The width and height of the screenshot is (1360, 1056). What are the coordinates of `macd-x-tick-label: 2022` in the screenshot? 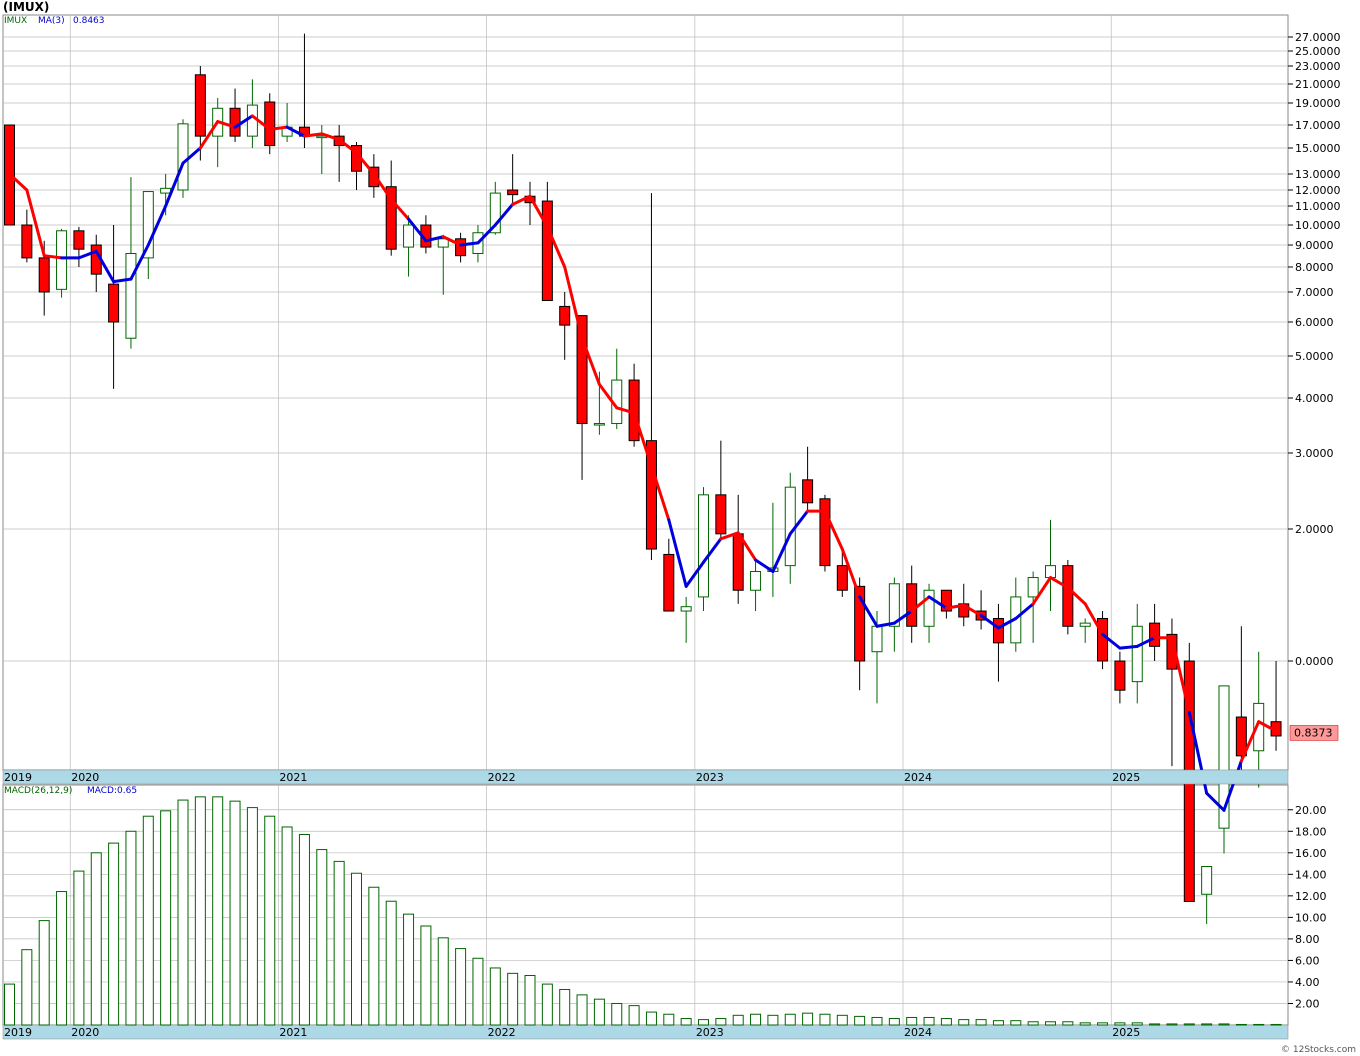 It's located at (502, 1032).